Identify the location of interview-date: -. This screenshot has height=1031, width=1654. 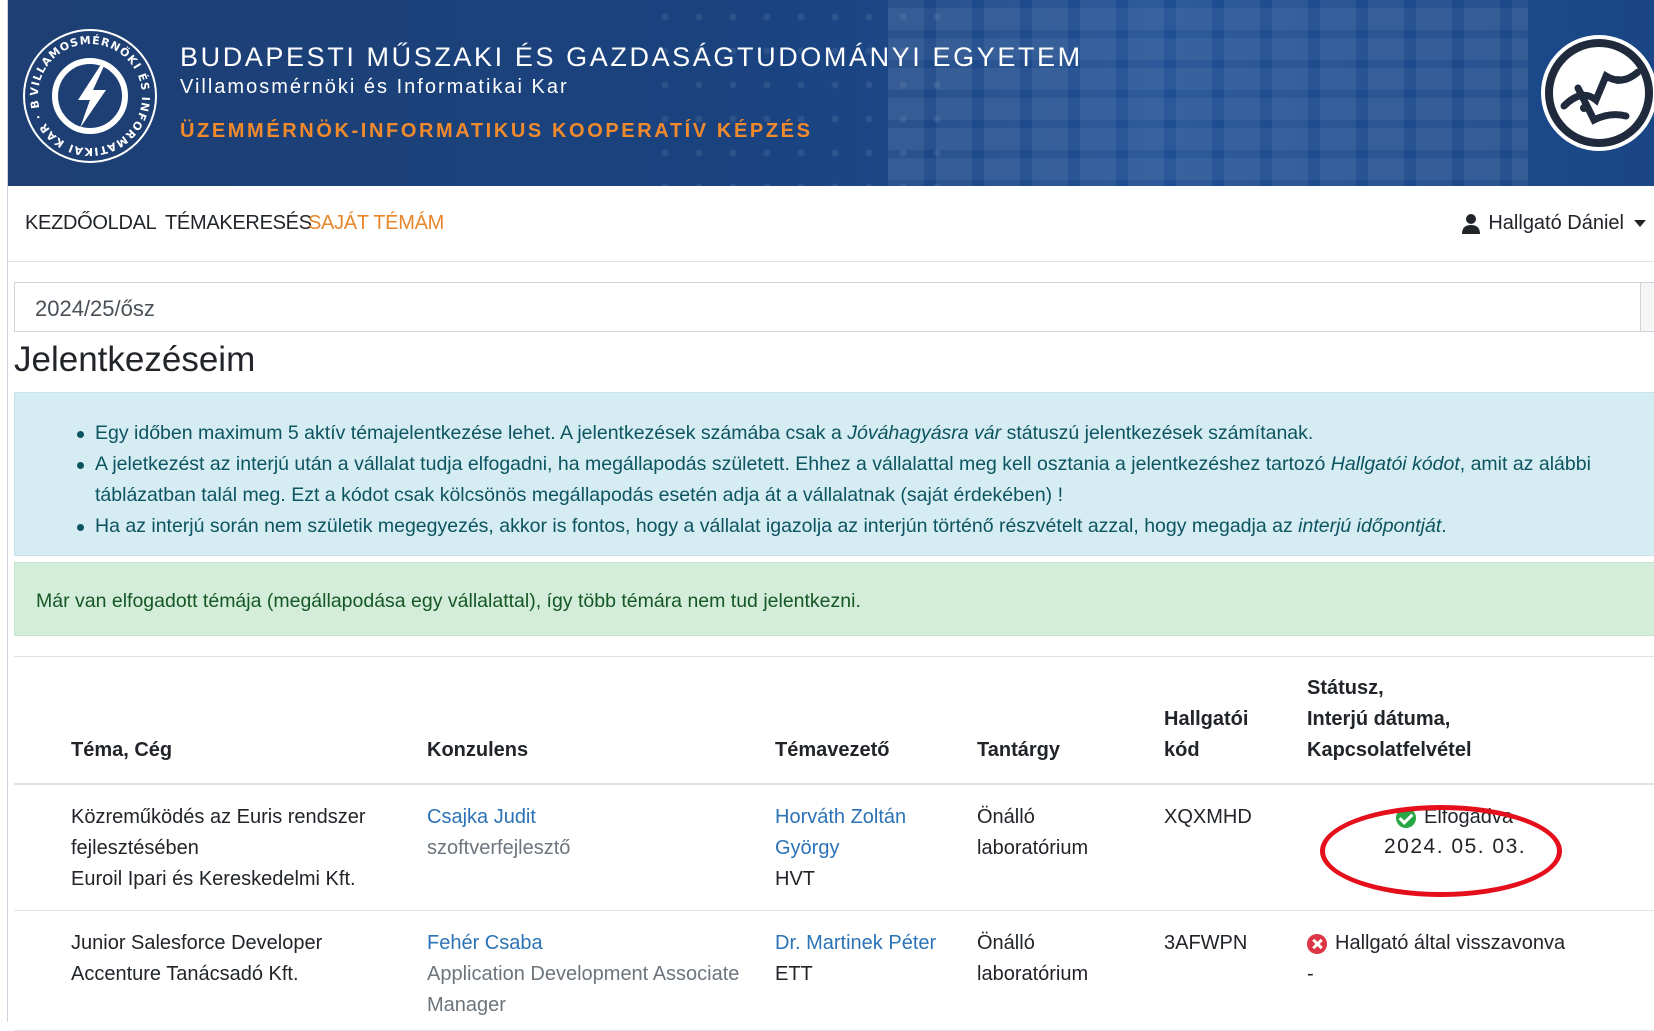
(1310, 974).